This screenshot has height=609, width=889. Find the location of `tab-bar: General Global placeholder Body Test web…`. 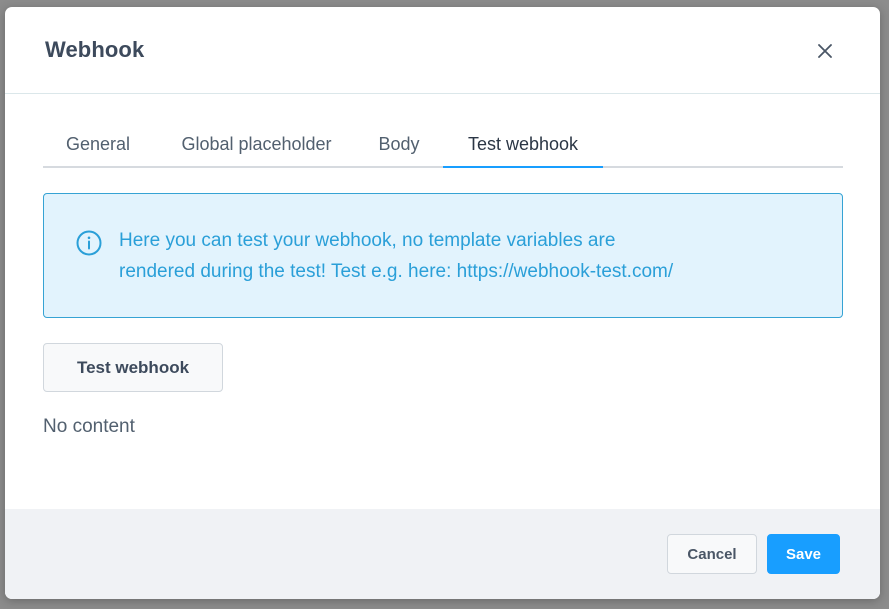

tab-bar: General Global placeholder Body Test web… is located at coordinates (443, 146).